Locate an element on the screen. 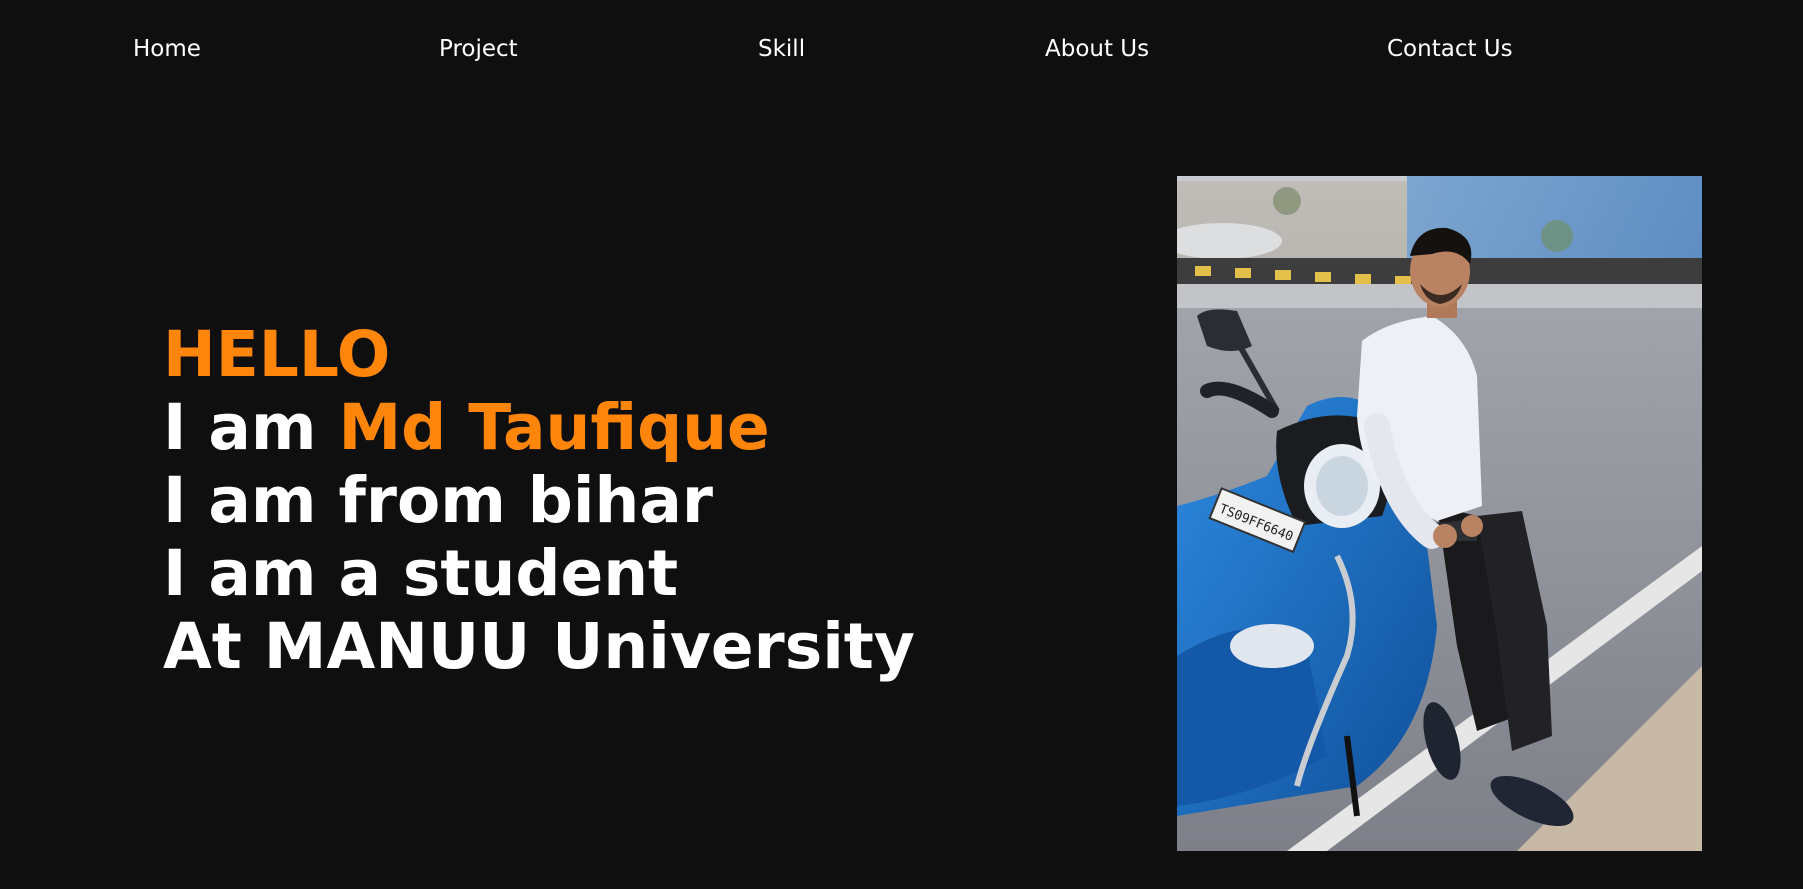  nav-project-link: Project is located at coordinates (478, 49).